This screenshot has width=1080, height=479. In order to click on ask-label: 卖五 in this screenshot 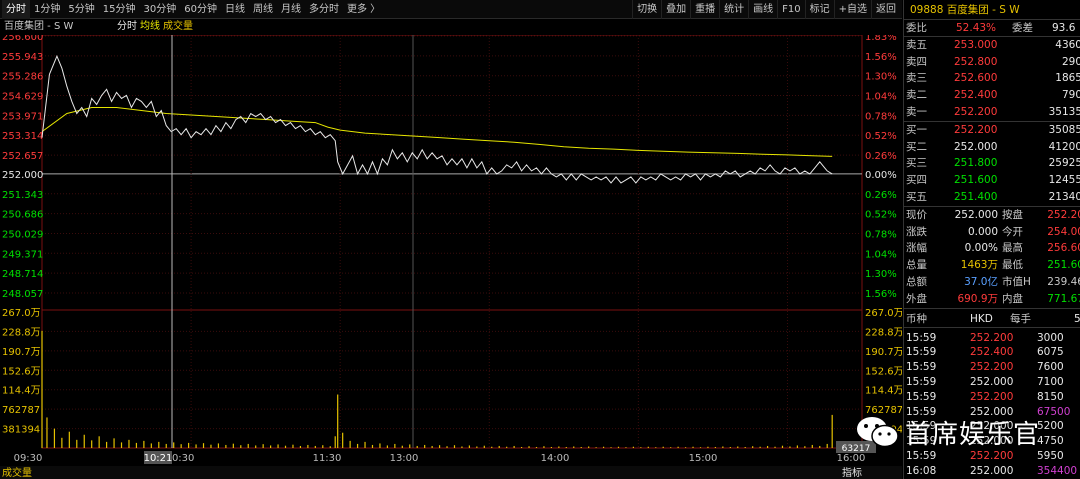, I will do `click(916, 44)`.